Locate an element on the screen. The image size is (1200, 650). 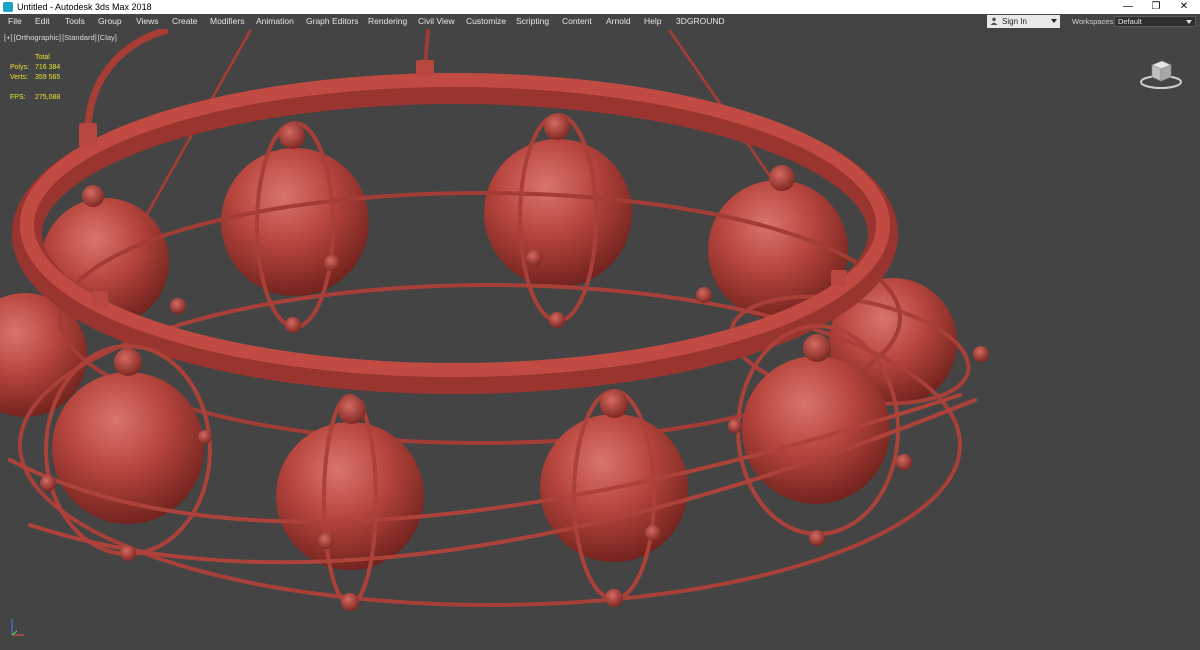
window-title: Untitled - Autodesk 3ds Max 2018 is located at coordinates (84, 7).